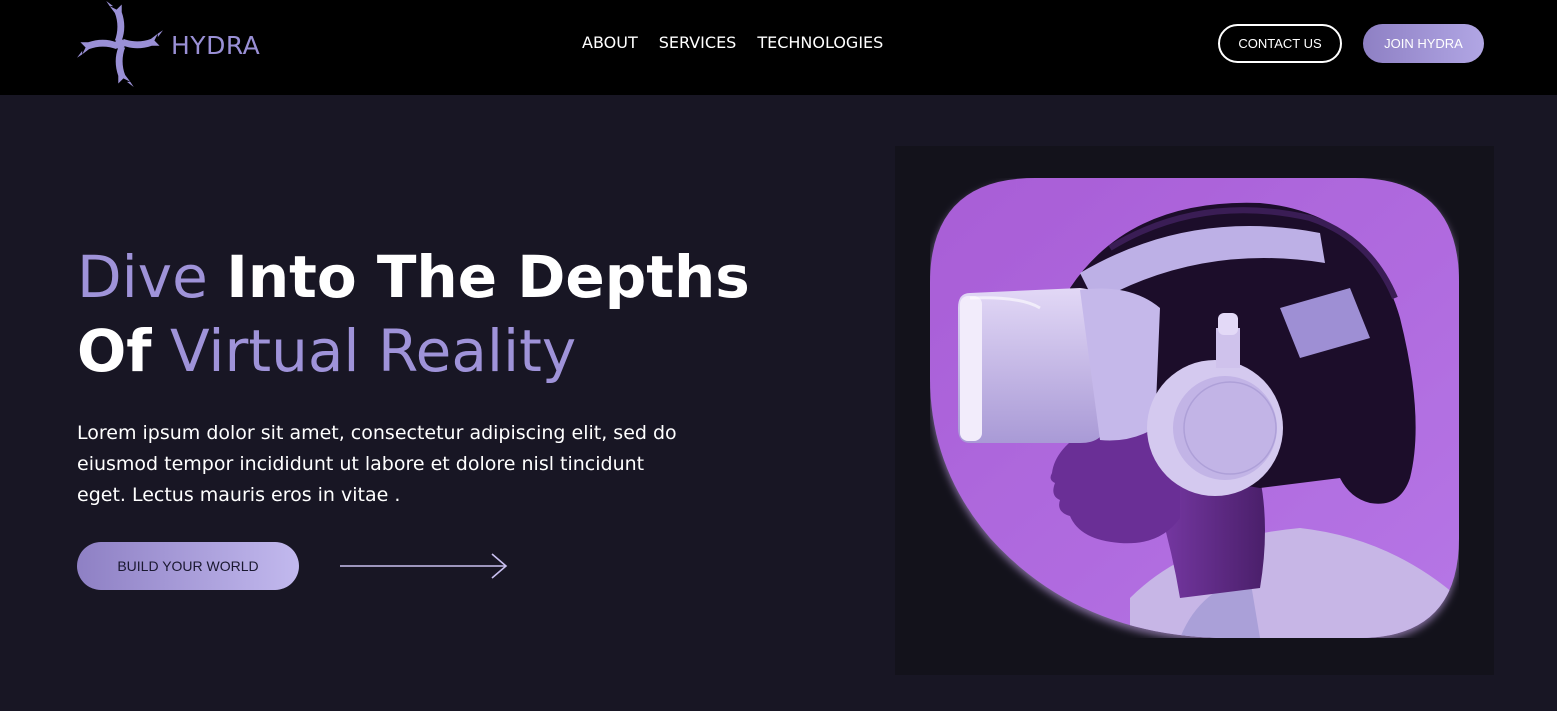  What do you see at coordinates (114, 351) in the screenshot?
I see `headline-line2-text: Of` at bounding box center [114, 351].